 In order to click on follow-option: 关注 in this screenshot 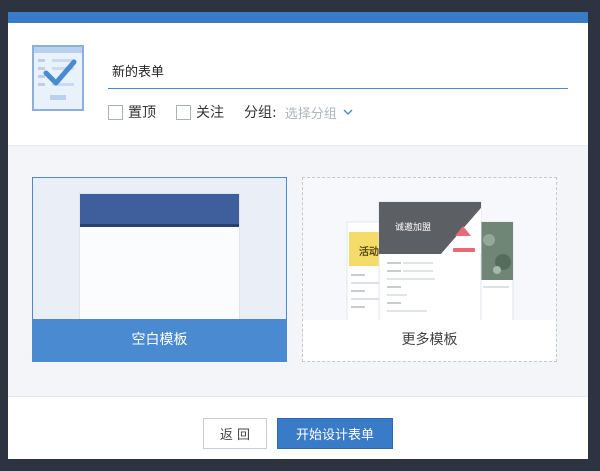, I will do `click(200, 112)`.